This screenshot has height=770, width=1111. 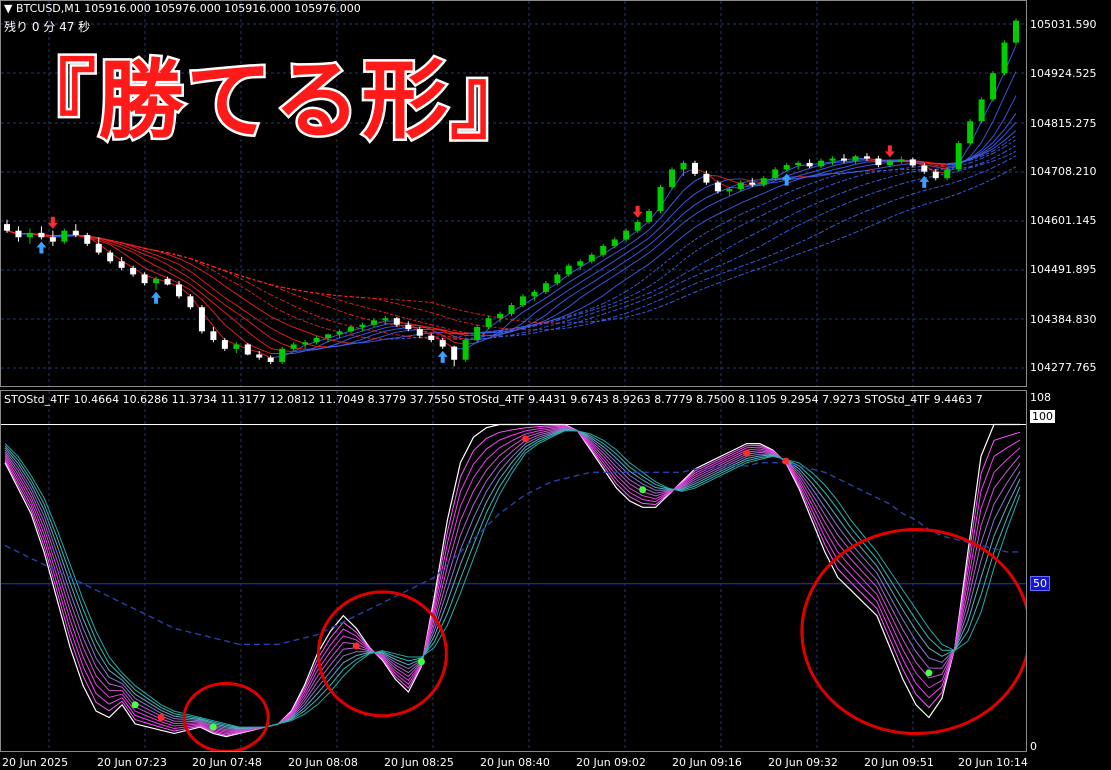 I want to click on symbol-label: BTCUSD,M1, so click(x=48, y=8).